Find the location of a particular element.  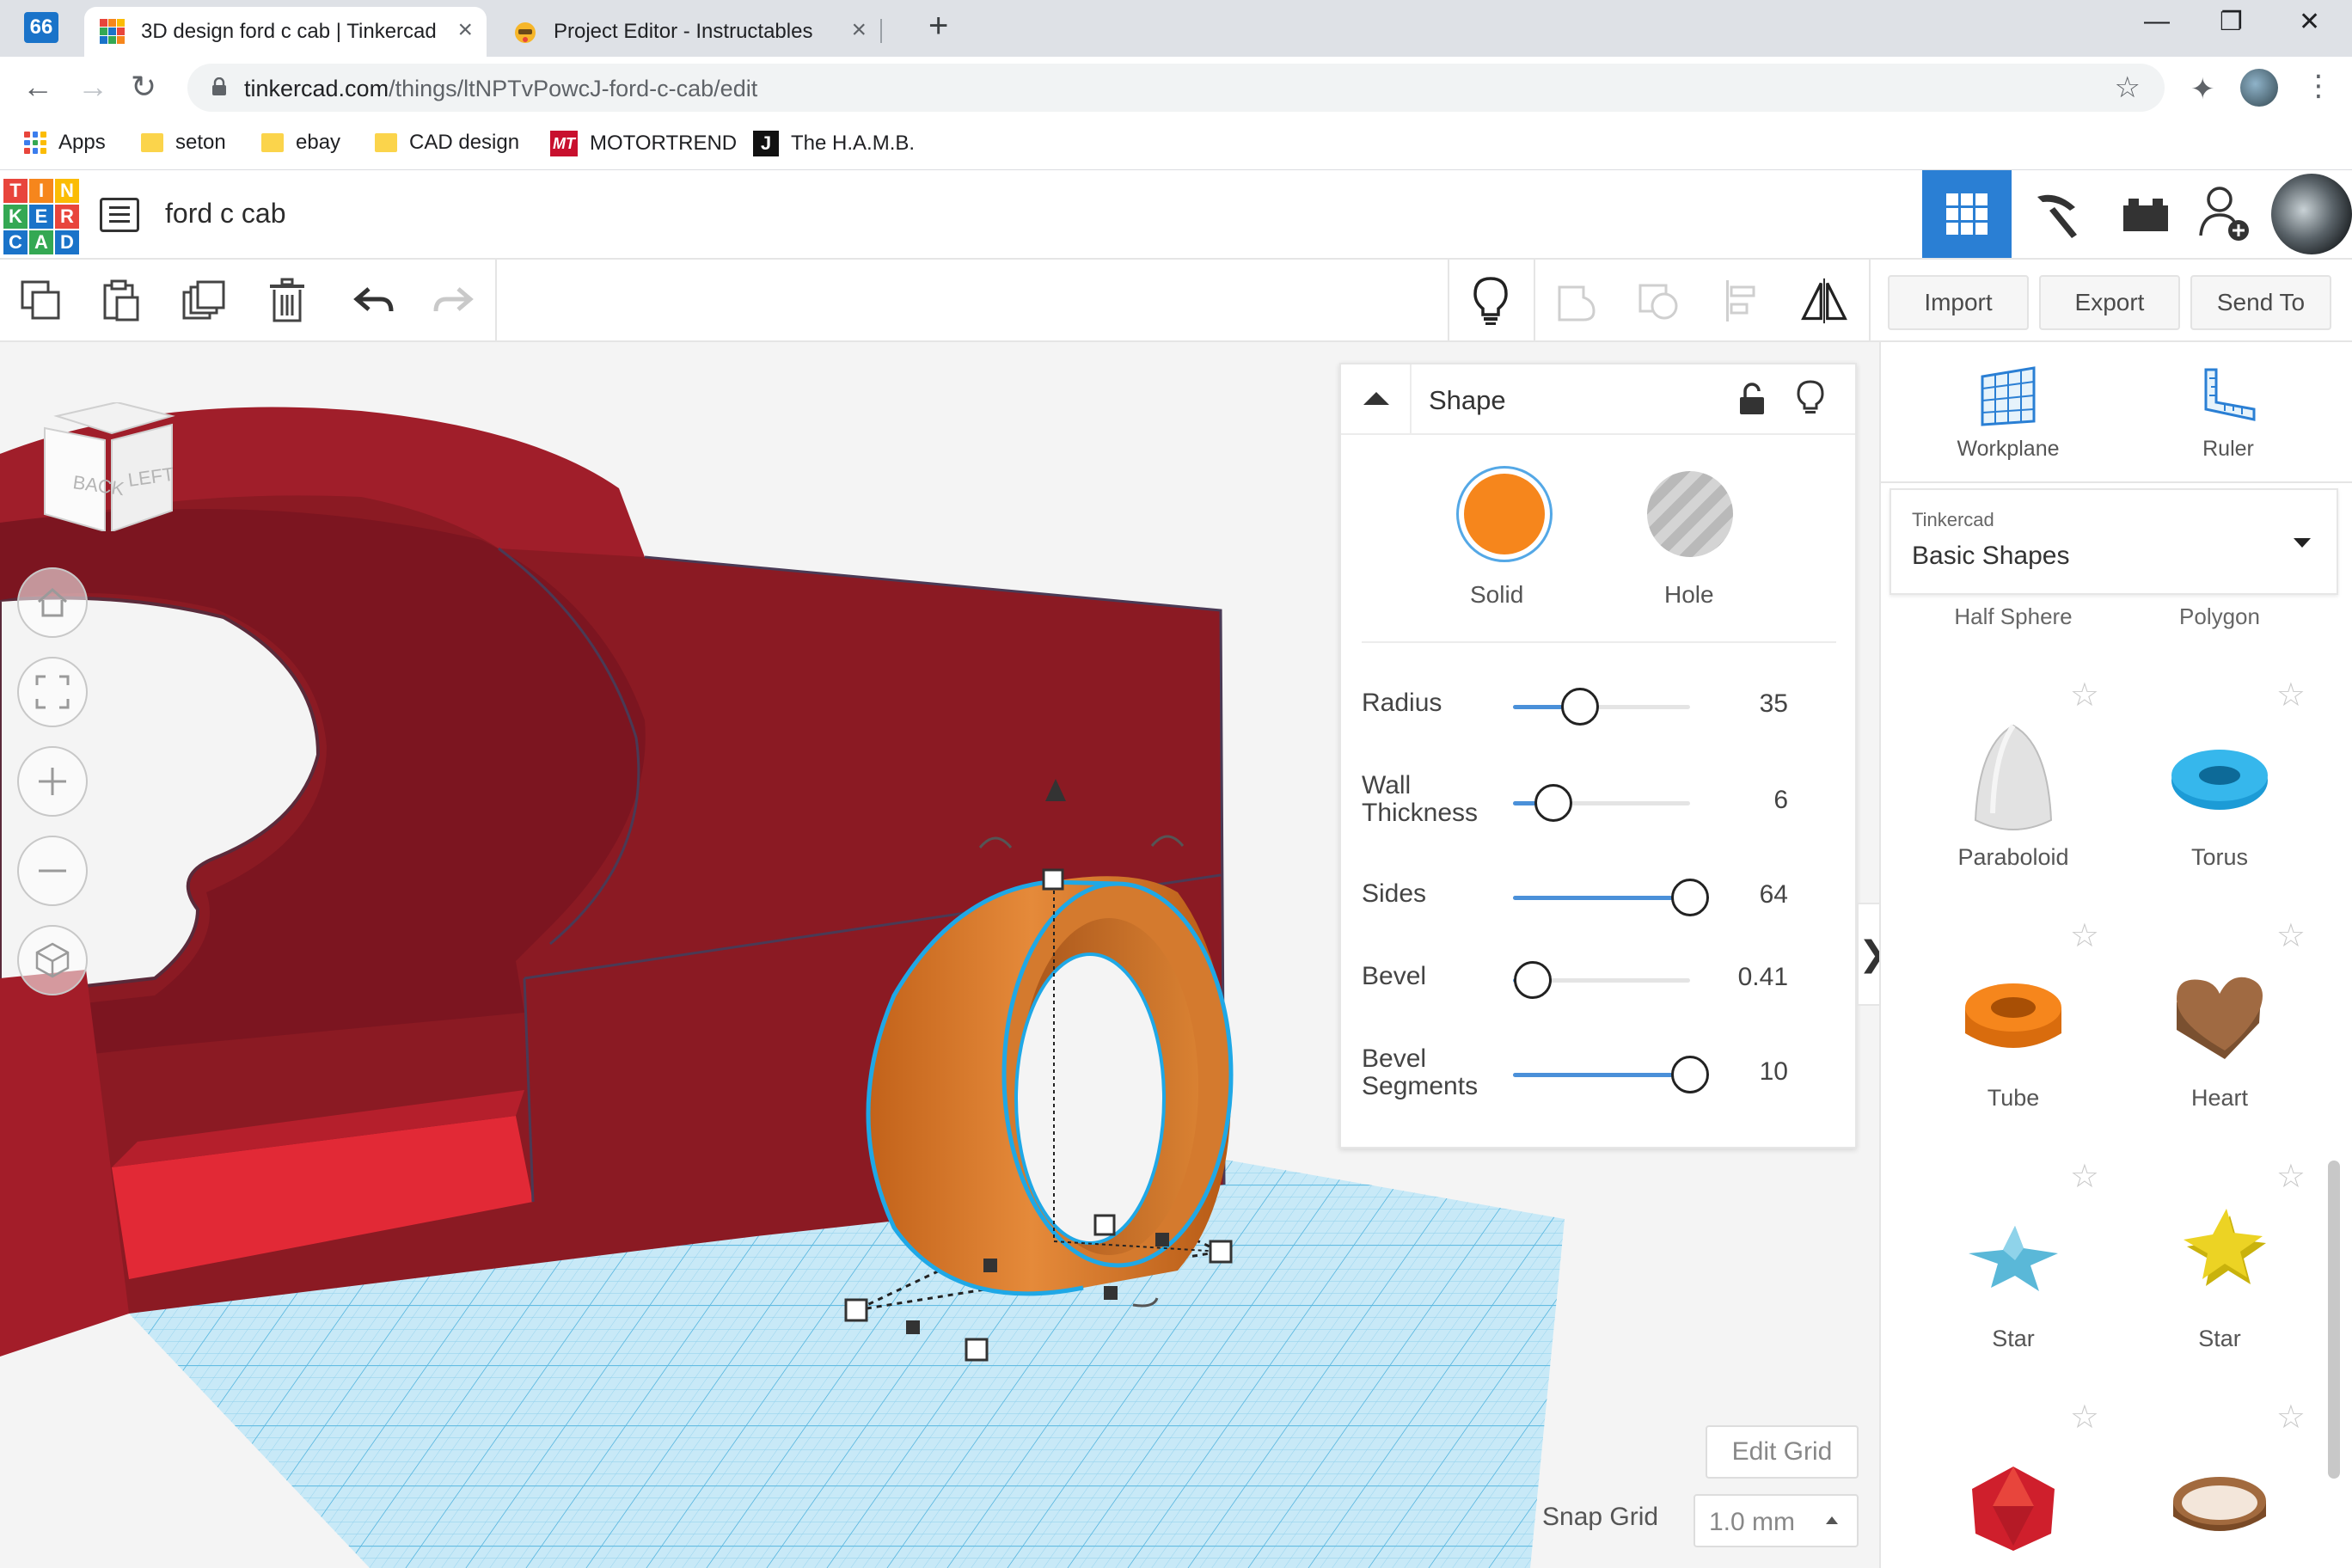

bookmark-cad-design: CAD design is located at coordinates (447, 143).